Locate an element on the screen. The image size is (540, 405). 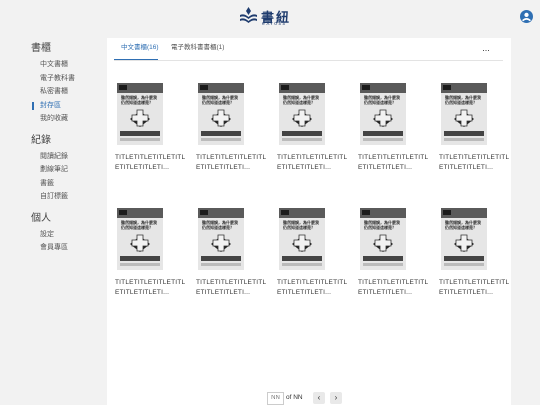
sidebar-item: 電子教科書 is located at coordinates (66, 79).